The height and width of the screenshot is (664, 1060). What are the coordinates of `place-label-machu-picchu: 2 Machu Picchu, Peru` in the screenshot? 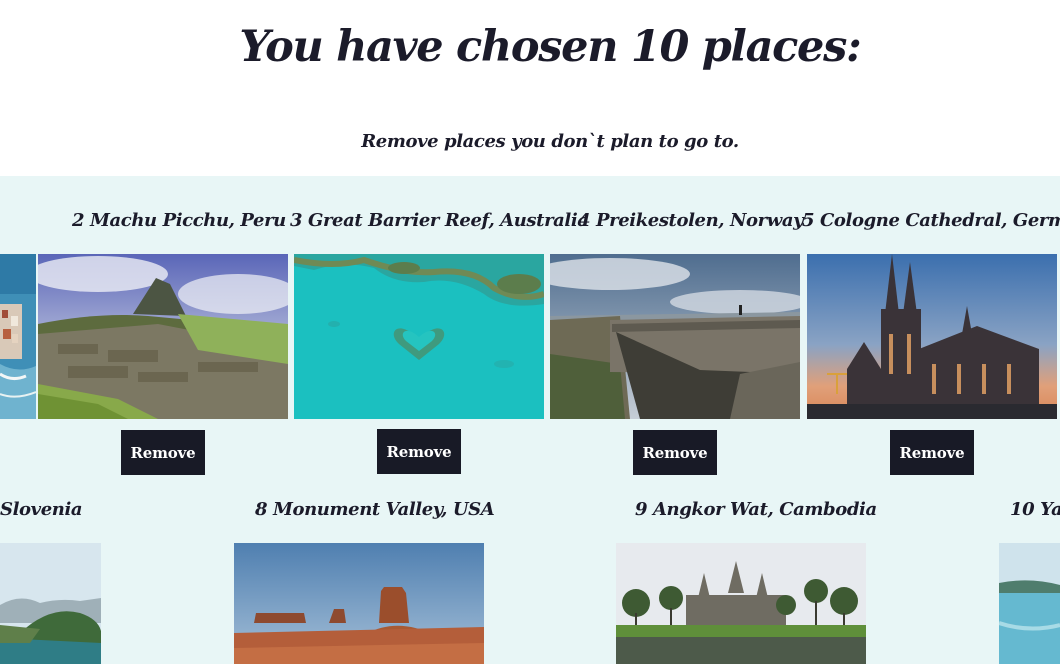 It's located at (179, 220).